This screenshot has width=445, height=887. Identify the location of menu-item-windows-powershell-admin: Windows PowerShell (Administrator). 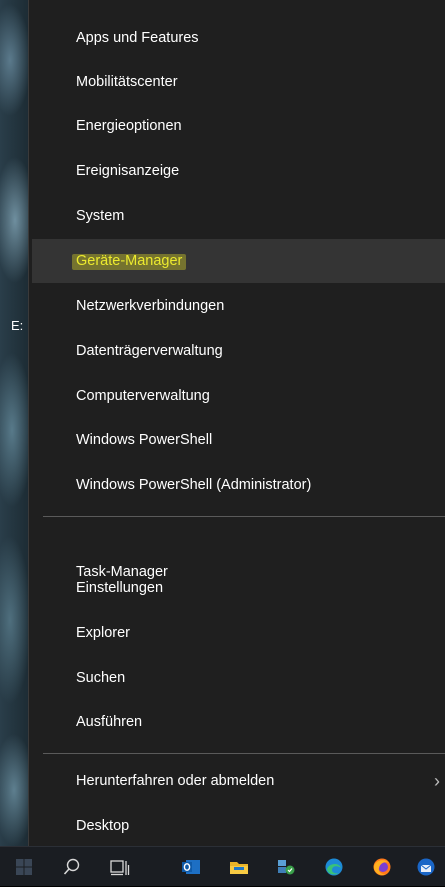
(238, 485).